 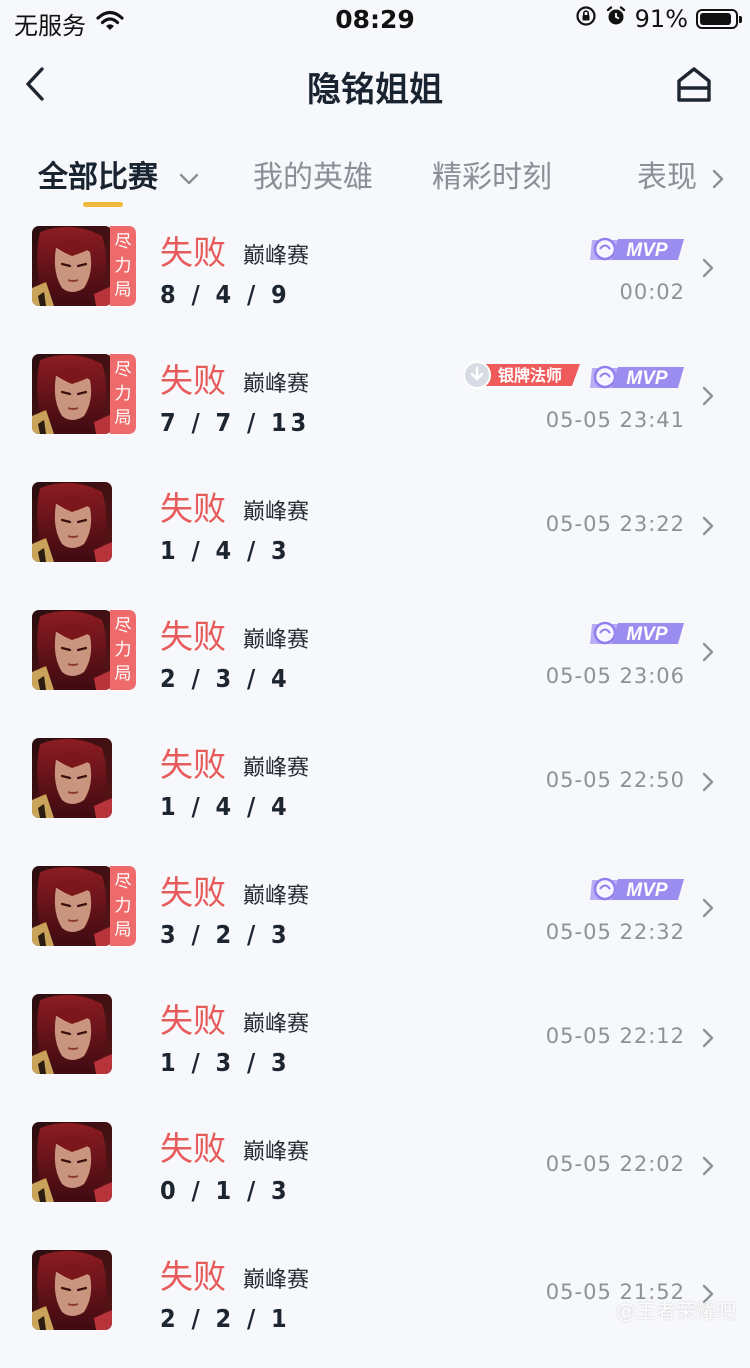 I want to click on tab-bar: 全部比赛 我的英雄 精彩时刻 表现, so click(x=375, y=176).